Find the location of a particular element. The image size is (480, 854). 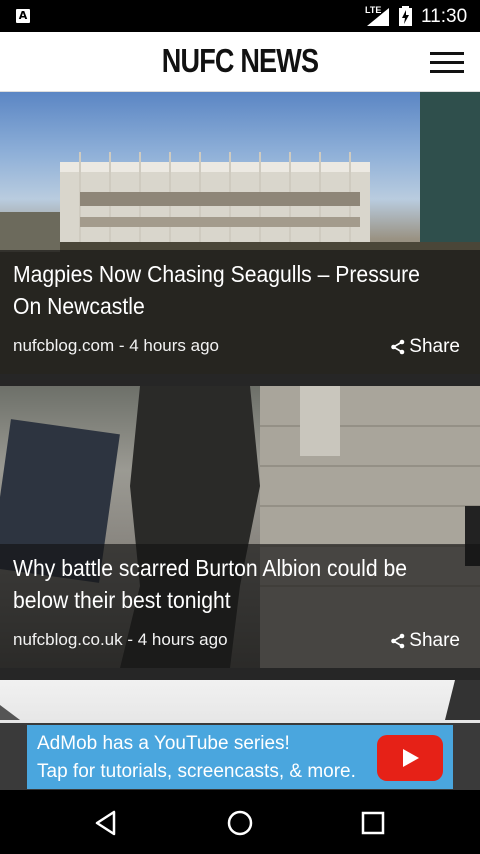

battery-charging-icon is located at coordinates (405, 16).